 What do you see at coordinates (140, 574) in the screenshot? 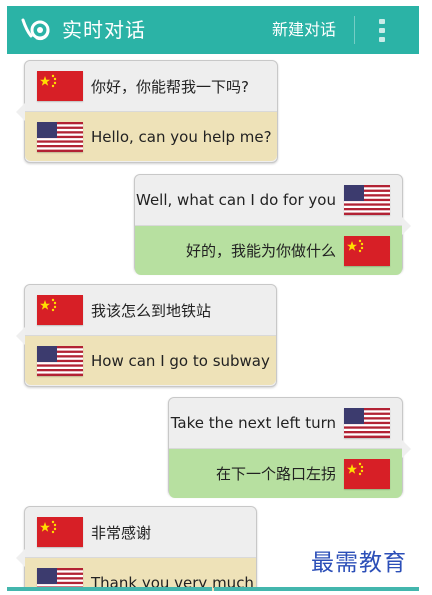
I see `translation-row: Thank you very much` at bounding box center [140, 574].